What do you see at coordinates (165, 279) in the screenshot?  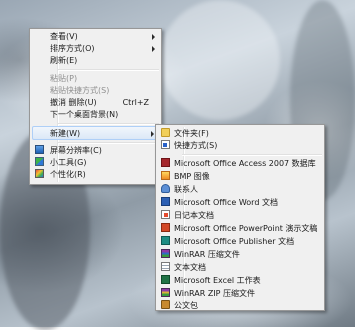 I see `excel-icon` at bounding box center [165, 279].